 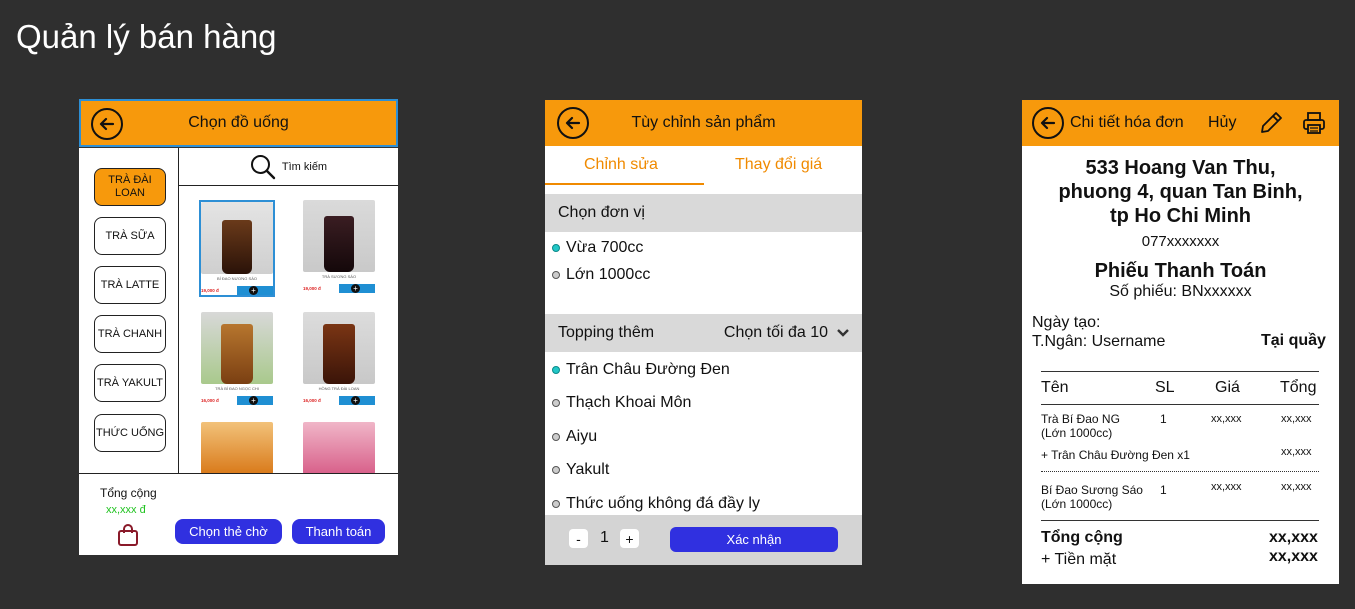 I want to click on category-tra-dai-loan: TRÀ ĐÀI LOAN, so click(x=130, y=187).